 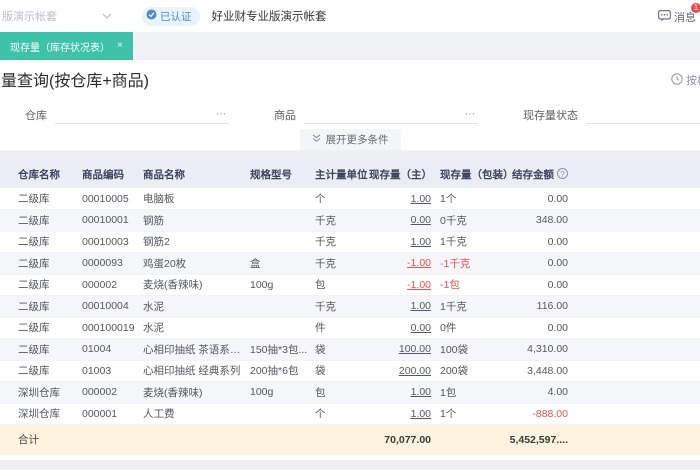 What do you see at coordinates (340, 328) in the screenshot?
I see `cell-unit: 件` at bounding box center [340, 328].